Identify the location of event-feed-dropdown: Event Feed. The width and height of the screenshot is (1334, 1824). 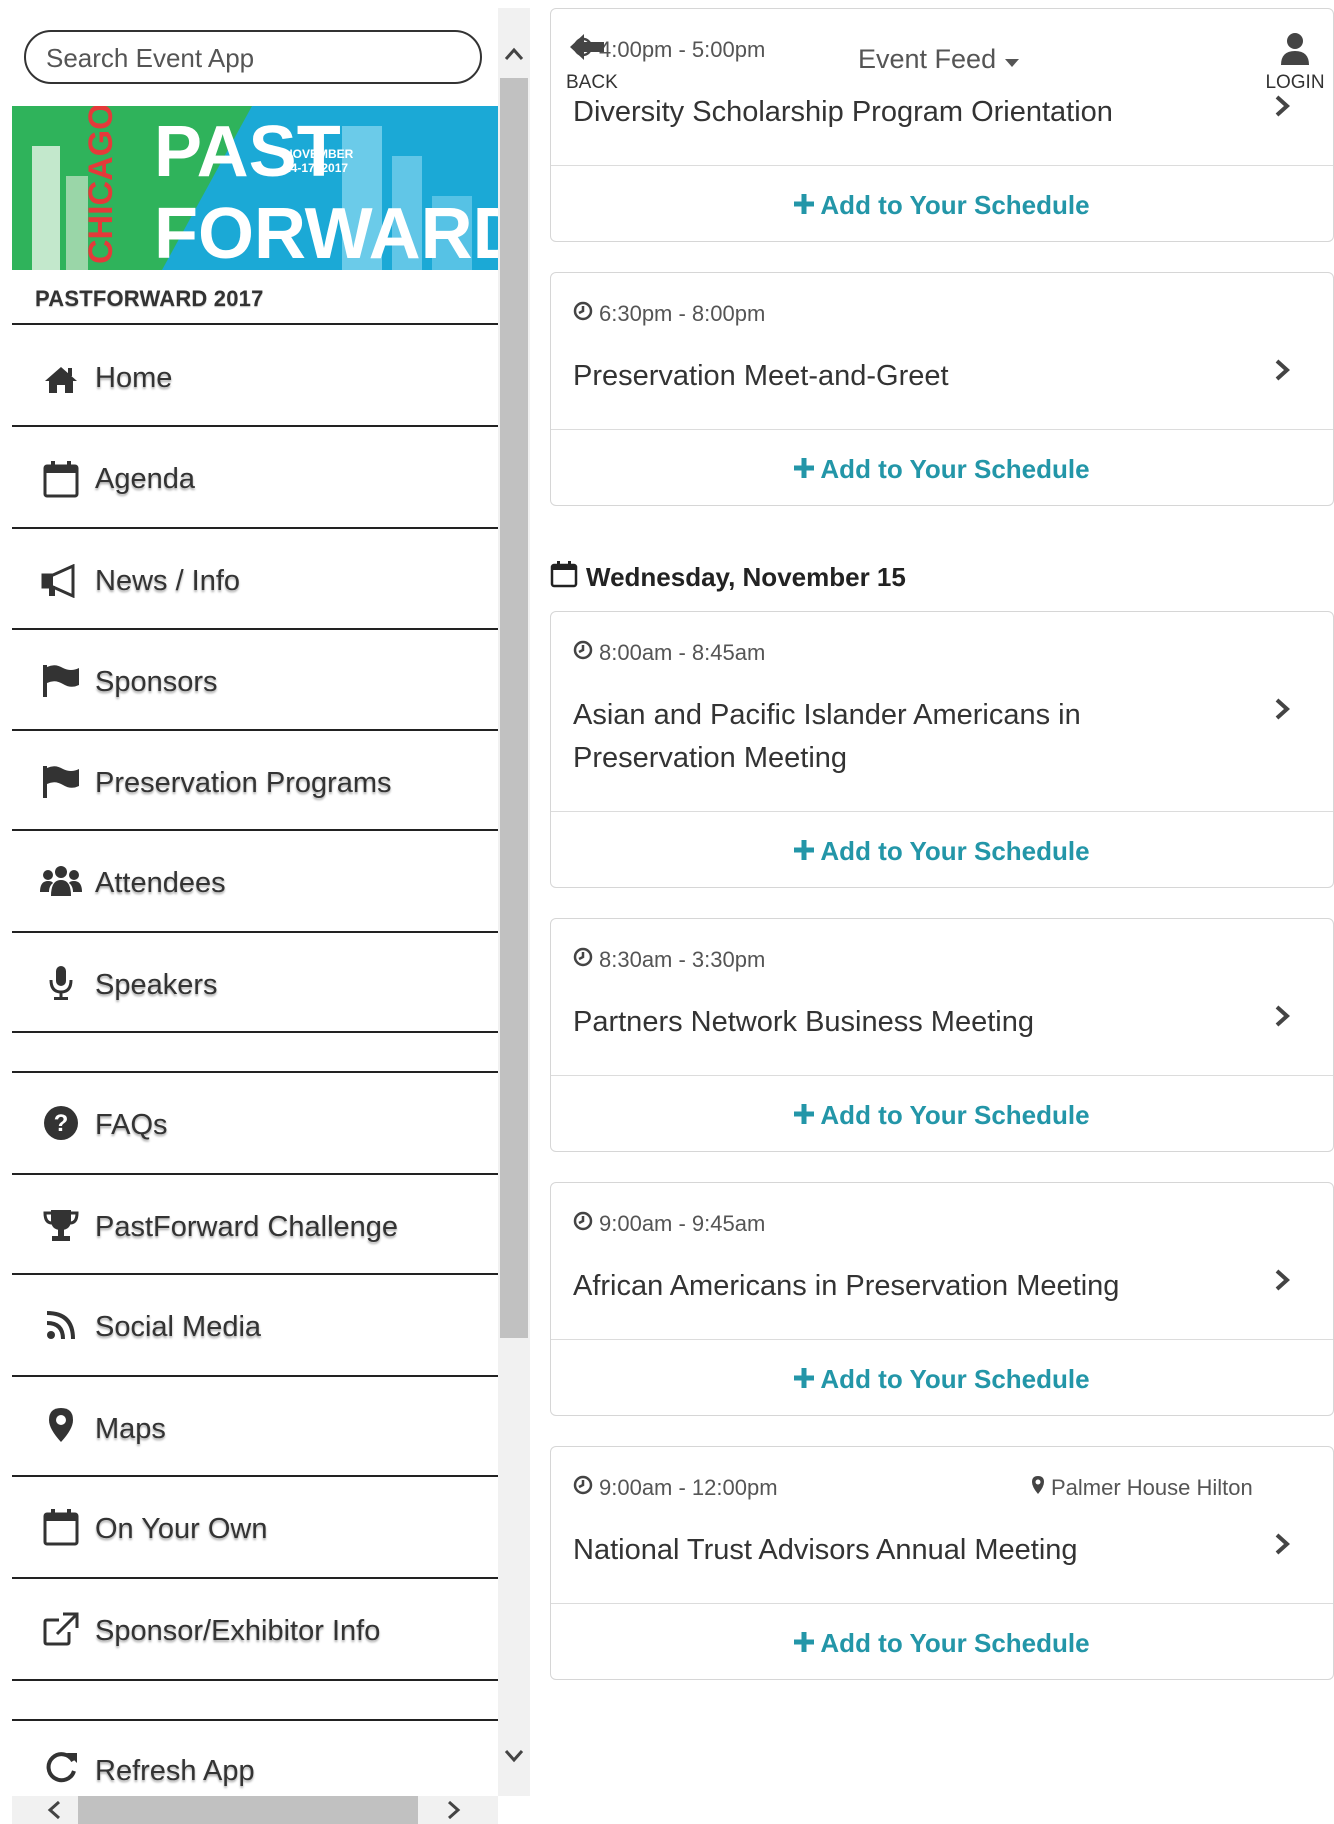
(939, 59).